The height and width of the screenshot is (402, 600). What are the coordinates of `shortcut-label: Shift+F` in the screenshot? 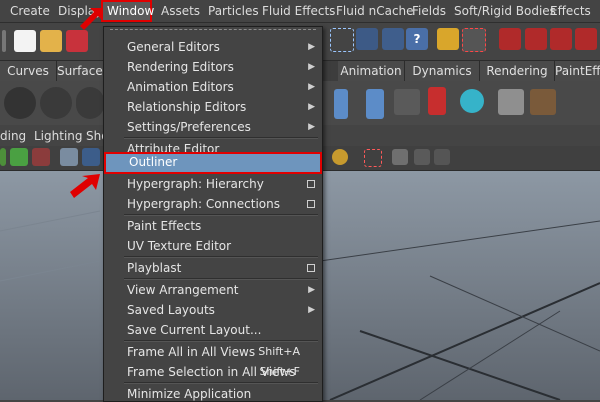 It's located at (279, 371).